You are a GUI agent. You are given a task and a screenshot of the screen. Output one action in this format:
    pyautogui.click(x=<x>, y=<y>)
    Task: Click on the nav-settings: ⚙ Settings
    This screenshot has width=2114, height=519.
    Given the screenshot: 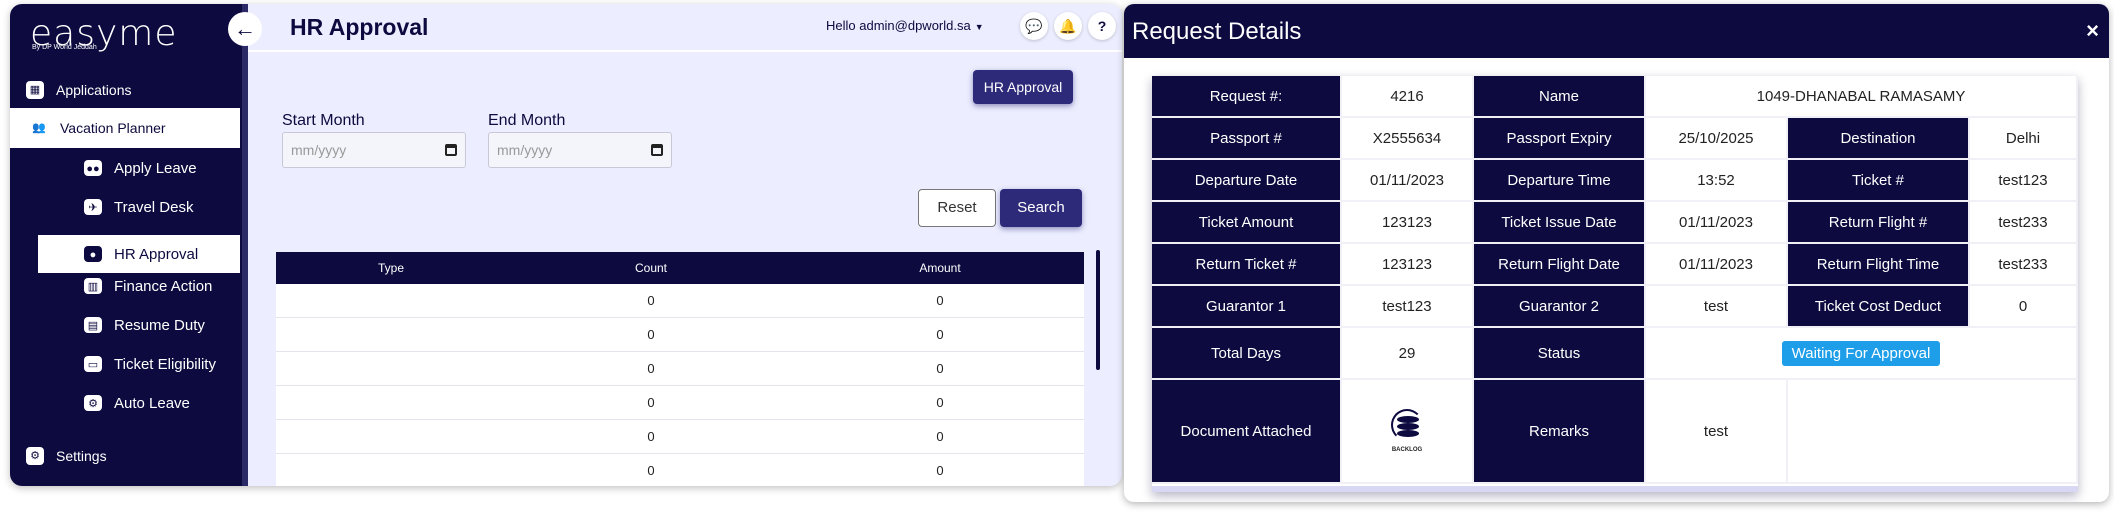 What is the action you would take?
    pyautogui.click(x=126, y=456)
    